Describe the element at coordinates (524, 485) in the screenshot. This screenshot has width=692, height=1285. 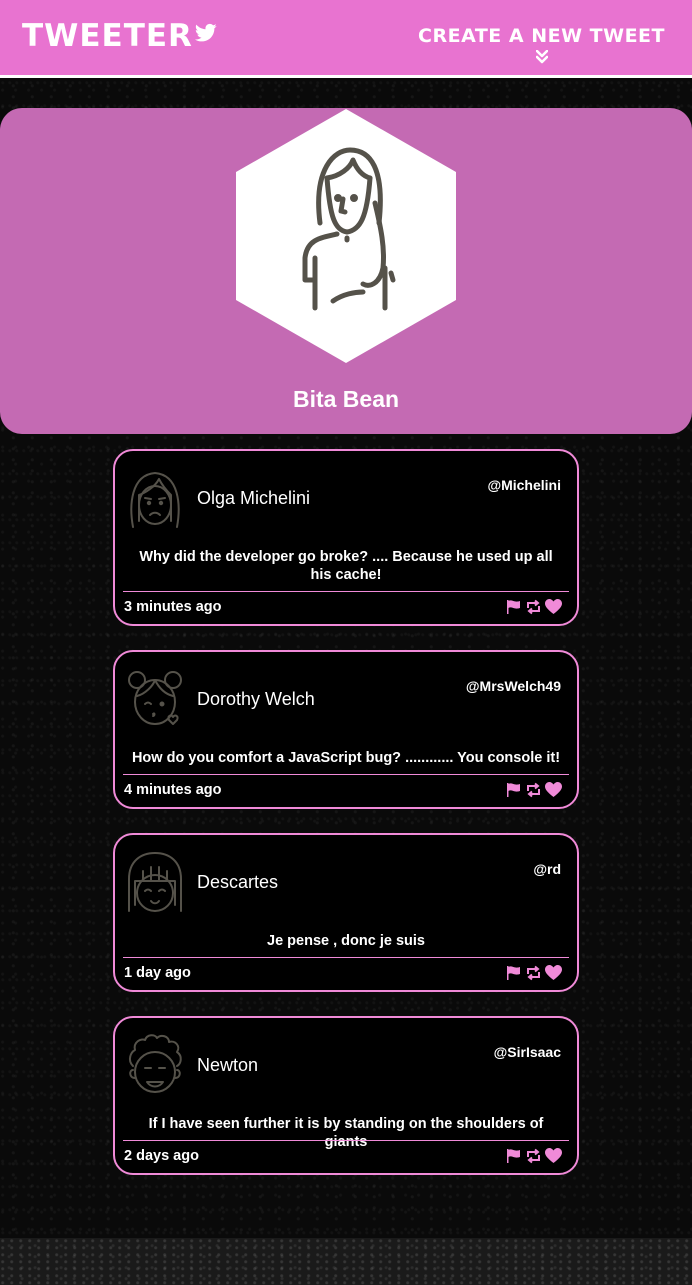
I see `tweet-author-handle: @Michelini` at that location.